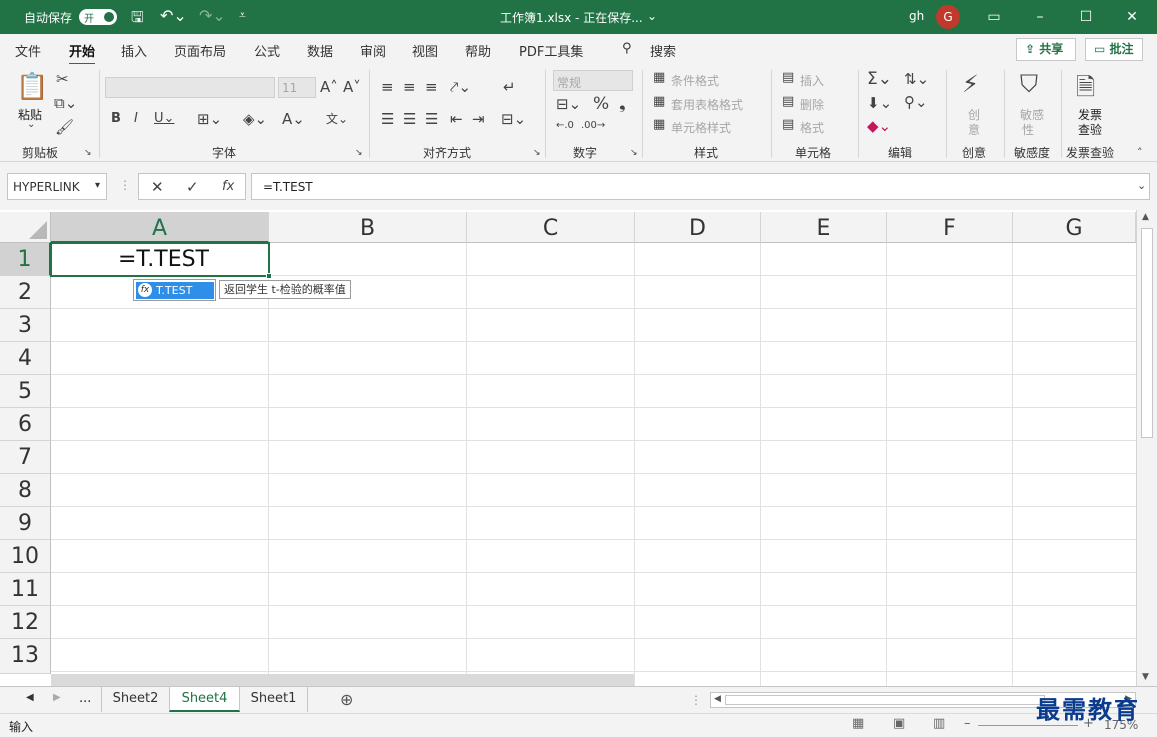 The width and height of the screenshot is (1157, 737). I want to click on column-header: C, so click(551, 227).